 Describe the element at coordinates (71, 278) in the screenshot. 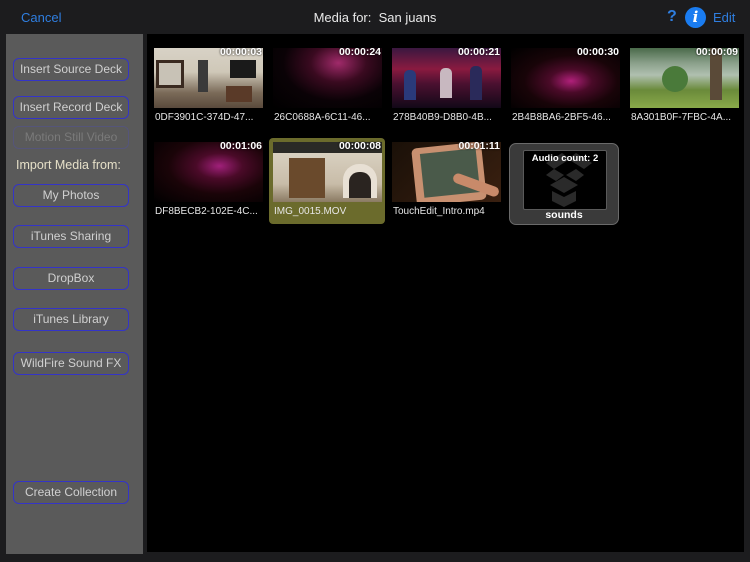

I see `source-dropbox-button: DropBox` at that location.